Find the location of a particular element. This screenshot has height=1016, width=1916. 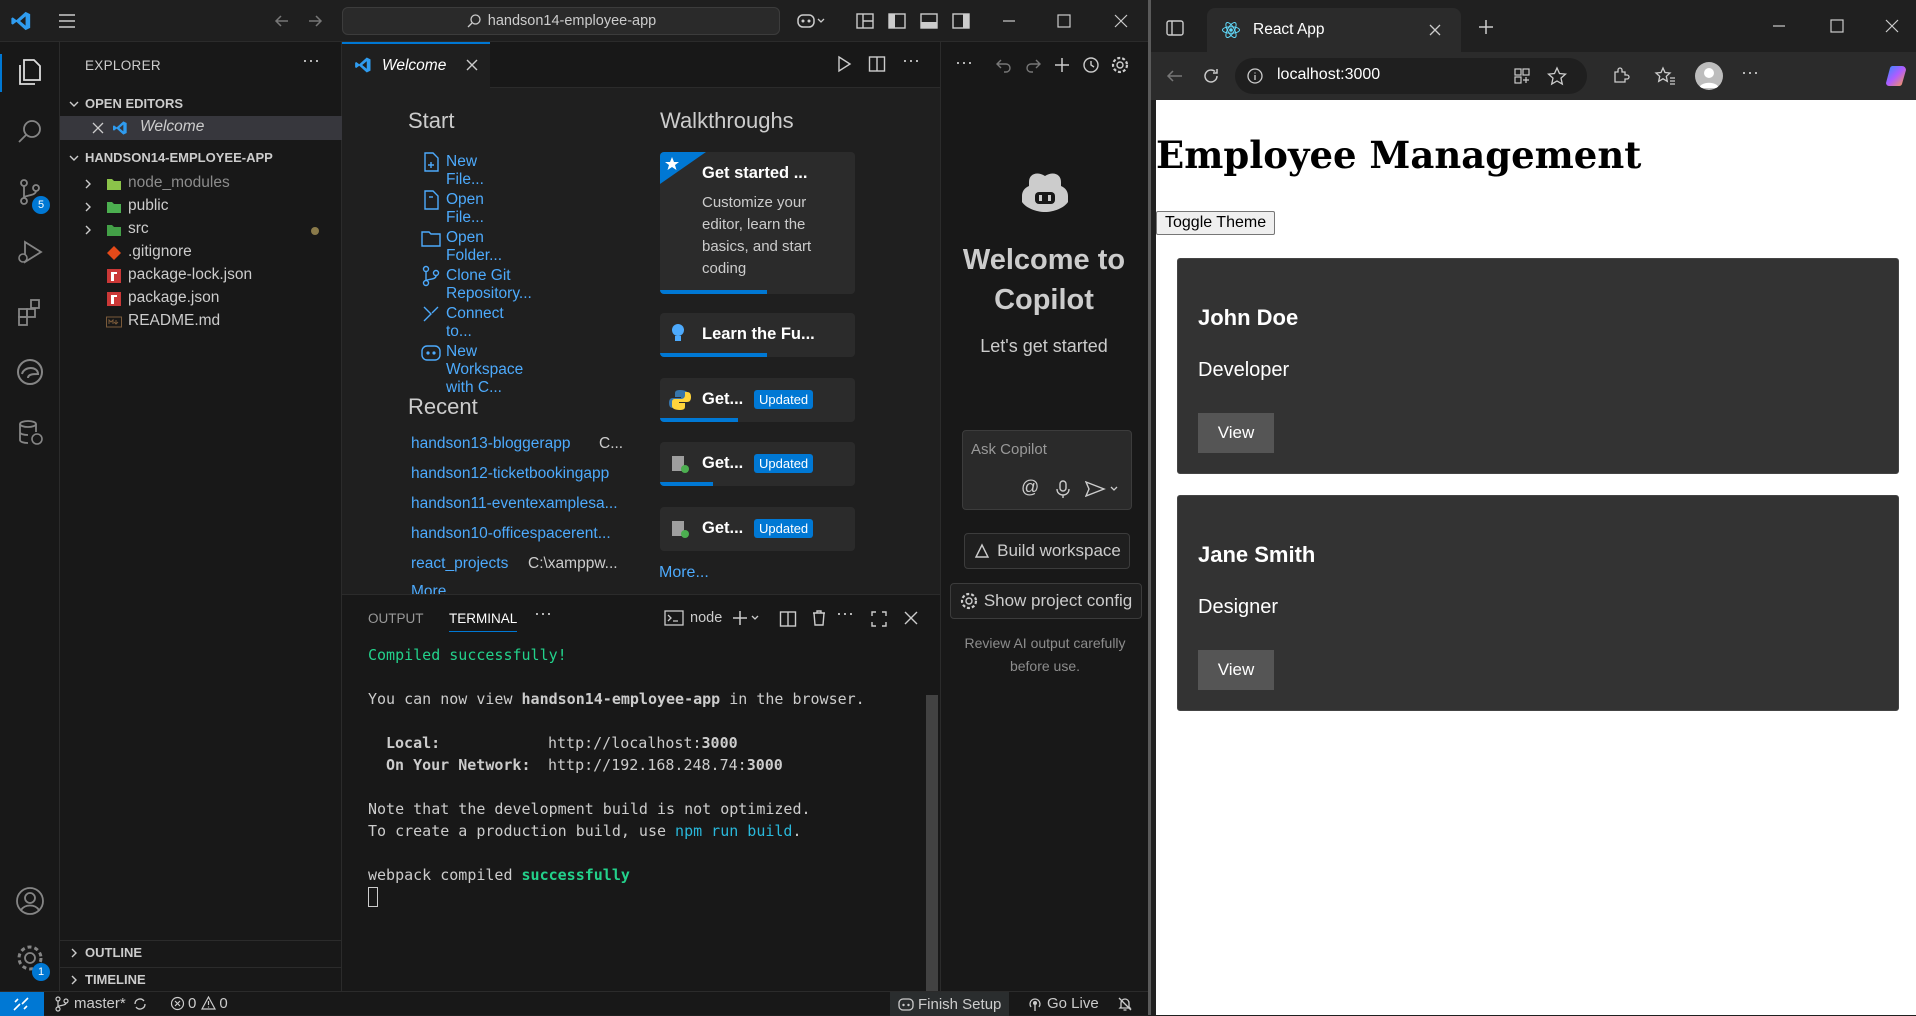

recent-item: react_projects is located at coordinates (459, 564).